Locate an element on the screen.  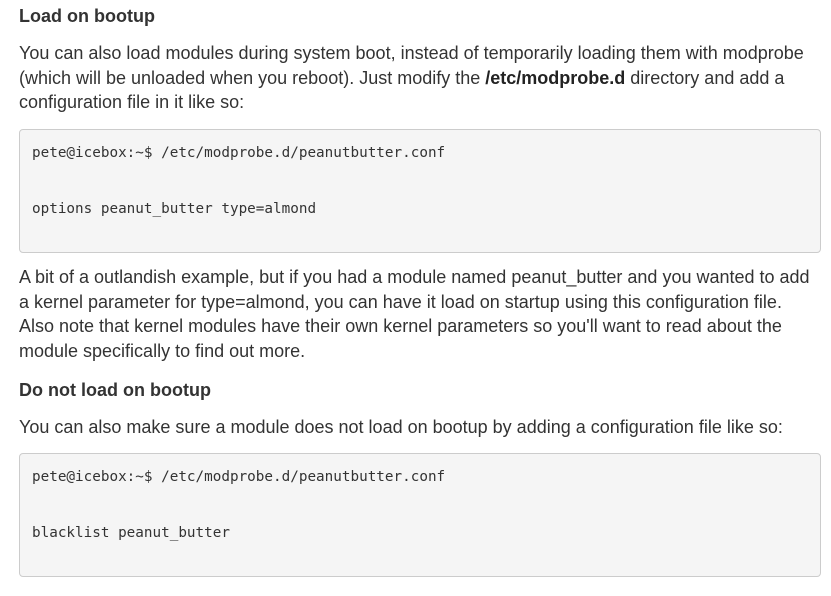
section-heading-do-not-load-on-bootup: Do not load on bootup is located at coordinates (115, 390).